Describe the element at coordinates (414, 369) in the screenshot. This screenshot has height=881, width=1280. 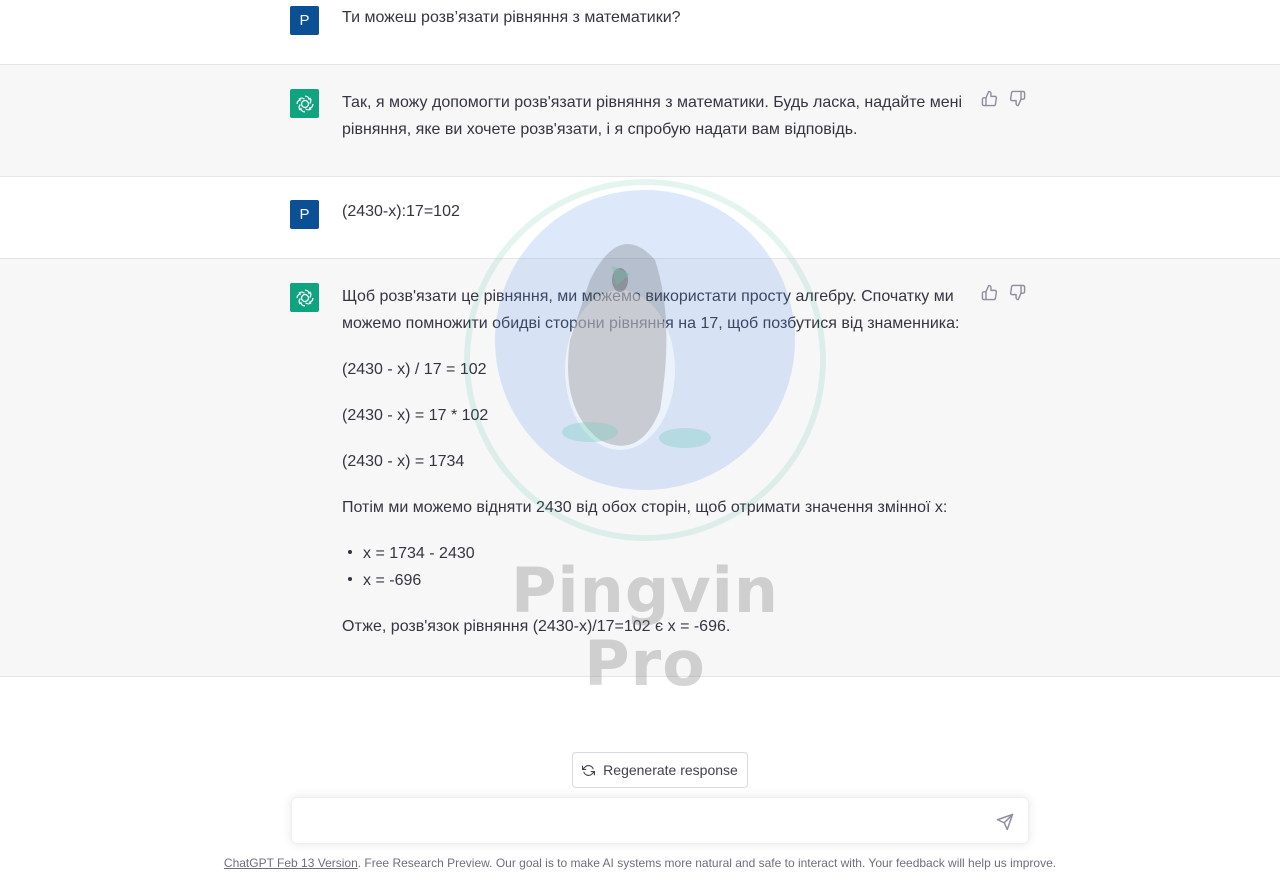
I see `equation-step: (2430 - x) / 17 = 102` at that location.